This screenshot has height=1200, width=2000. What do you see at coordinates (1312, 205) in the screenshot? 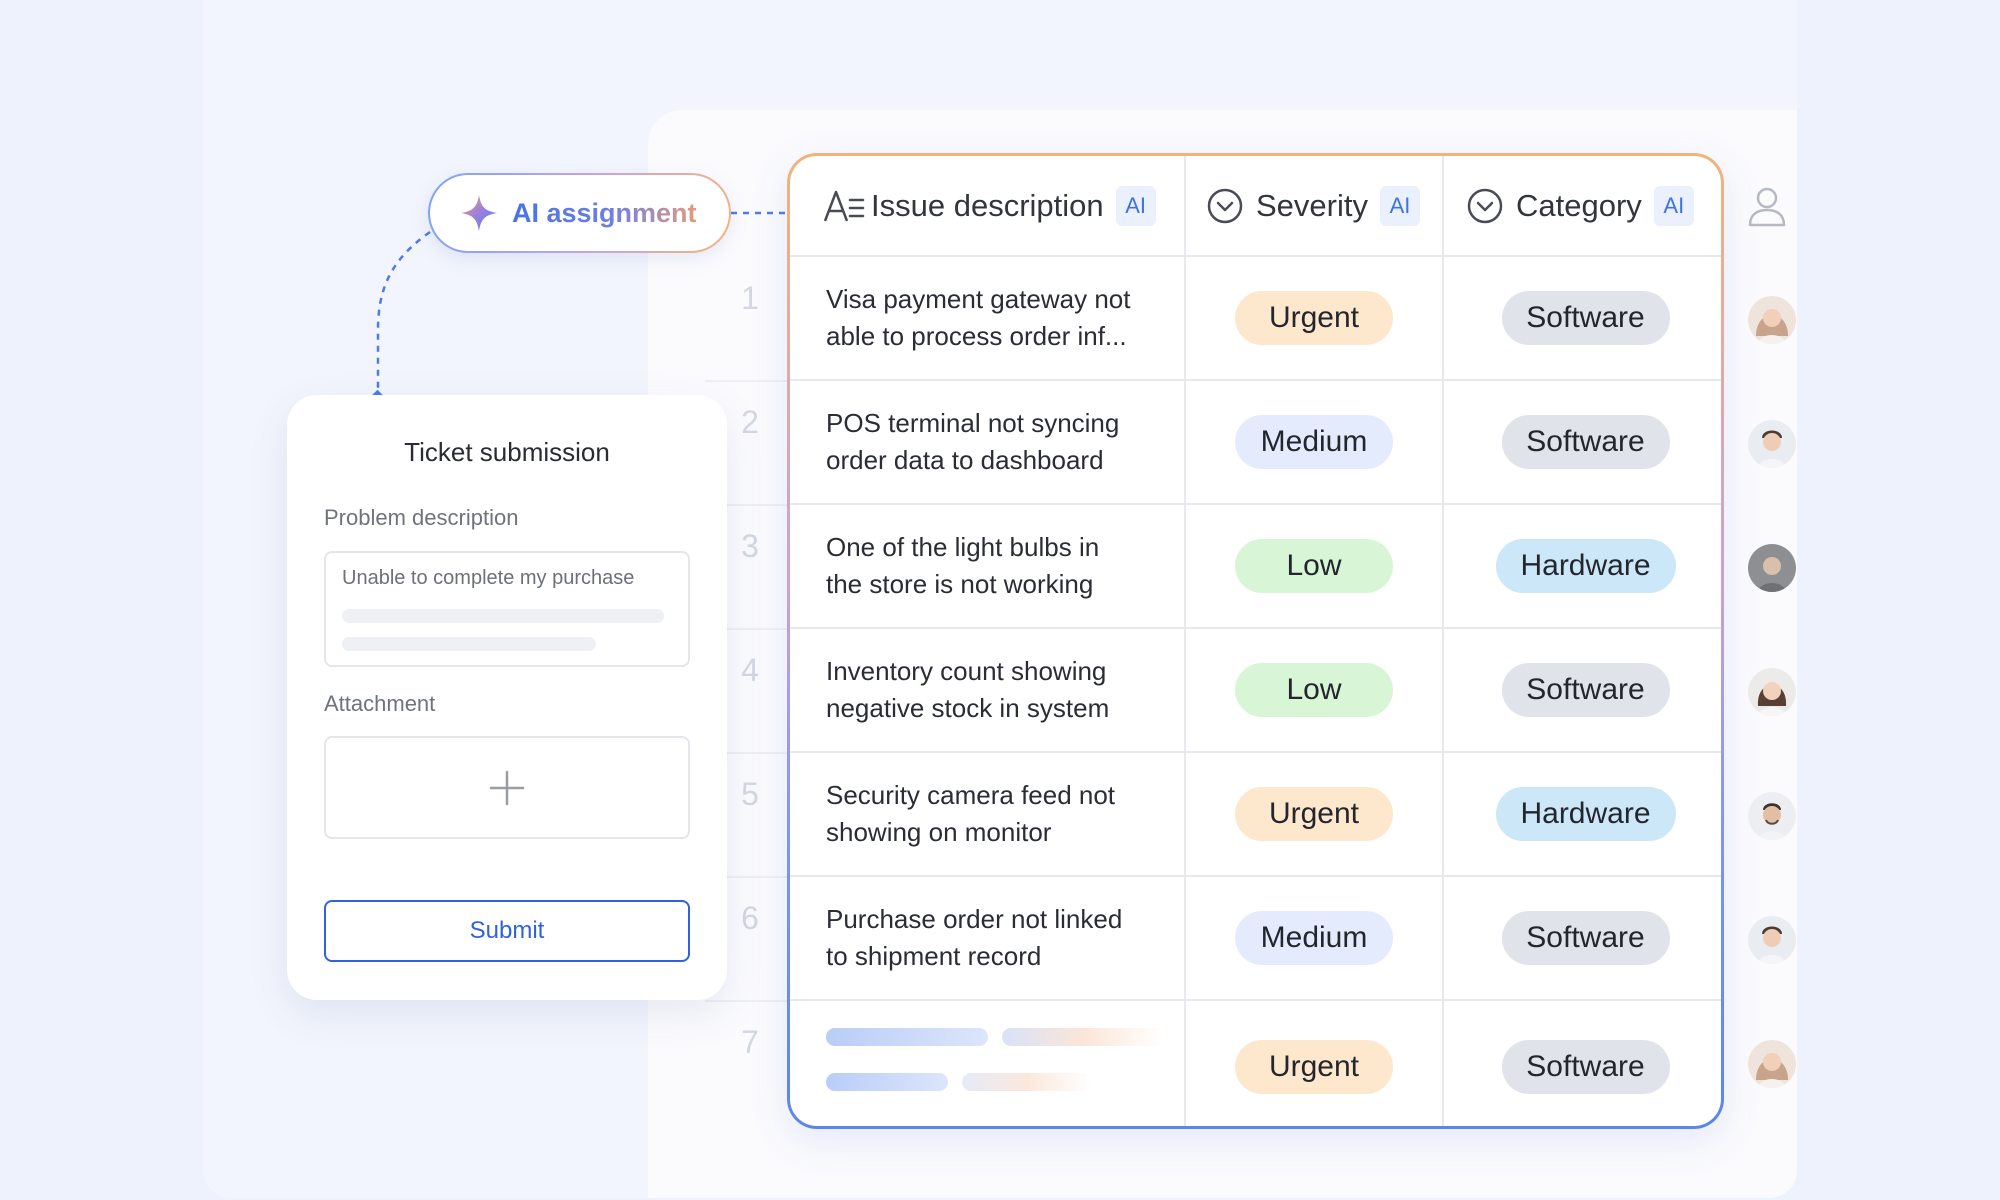
I see `header-label: Severity` at bounding box center [1312, 205].